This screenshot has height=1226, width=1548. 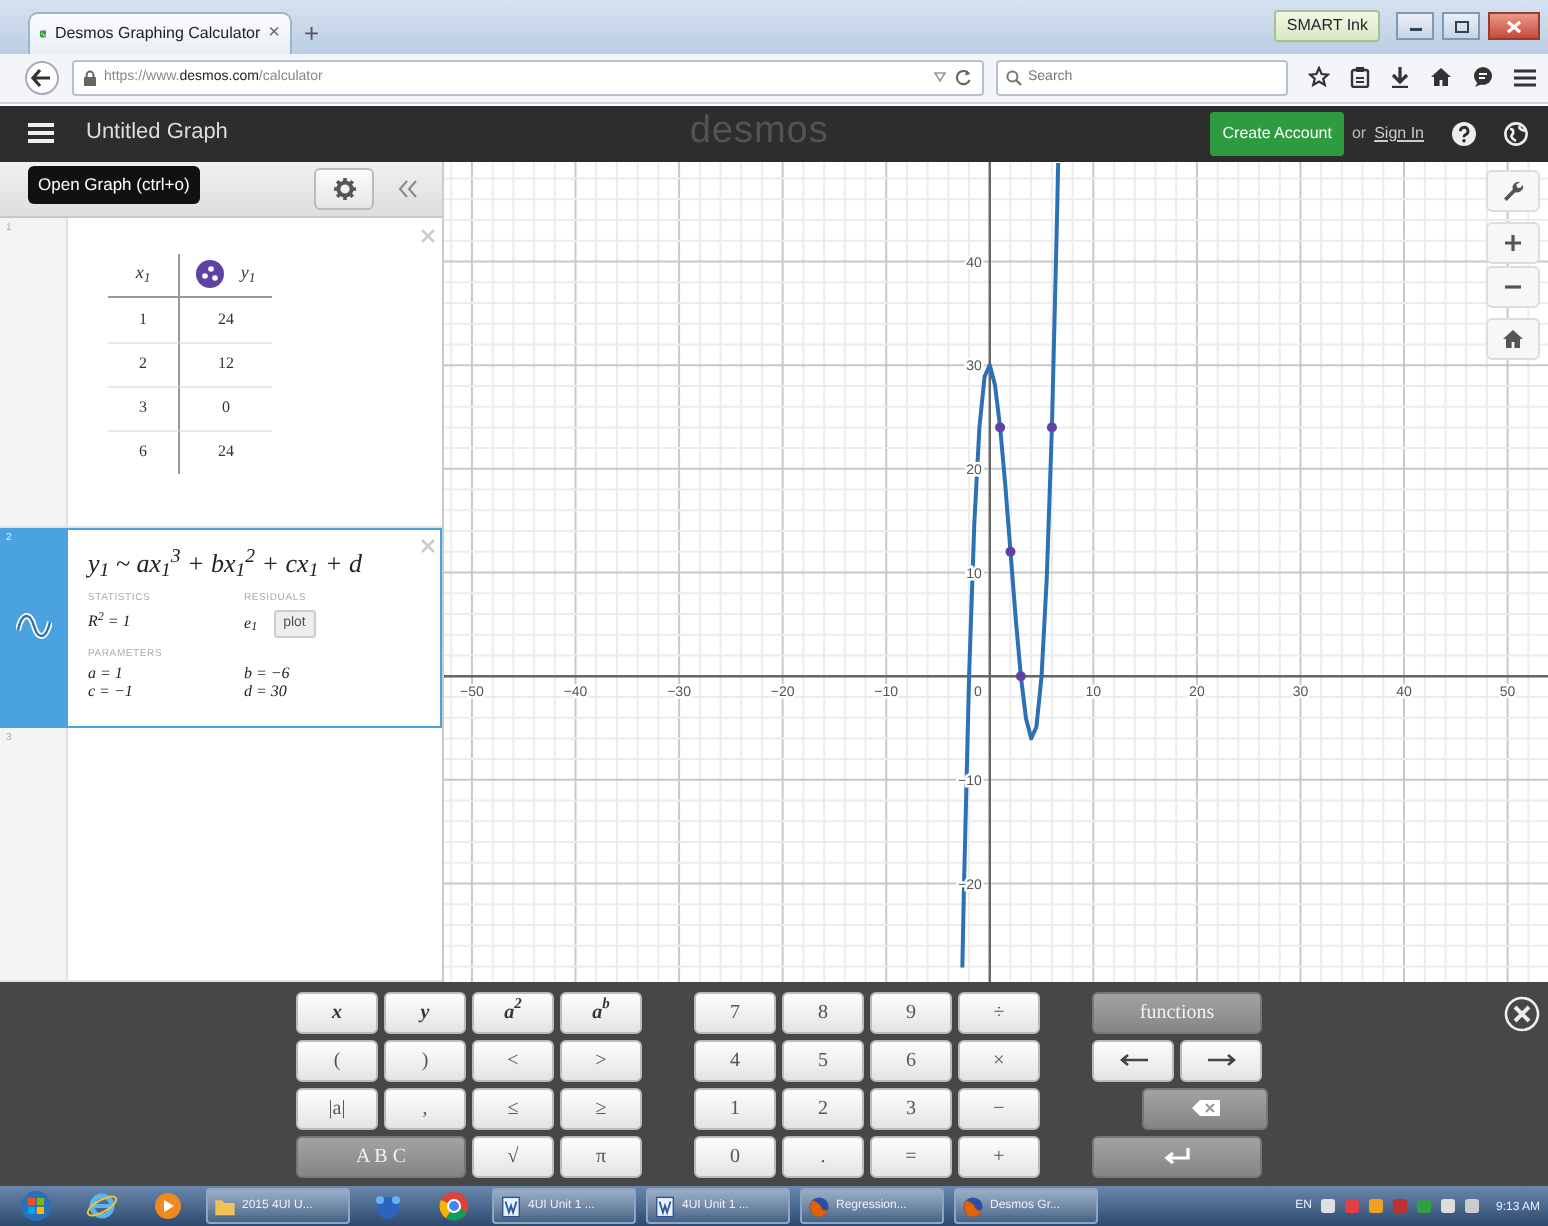 What do you see at coordinates (160, 32) in the screenshot?
I see `browser-tab: Desmos Graphing Calculator ×` at bounding box center [160, 32].